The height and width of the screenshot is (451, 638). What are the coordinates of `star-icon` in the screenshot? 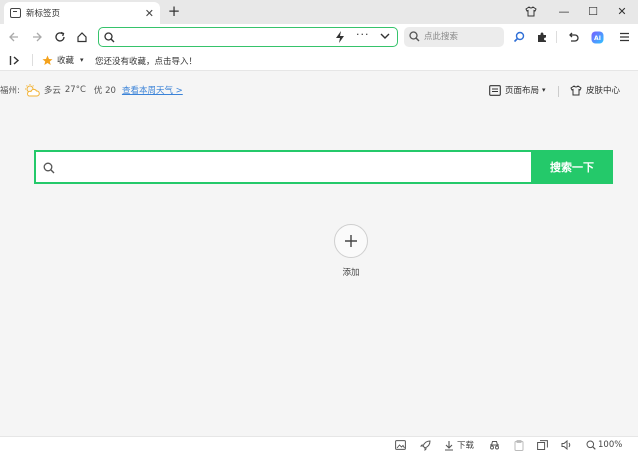 It's located at (47, 60).